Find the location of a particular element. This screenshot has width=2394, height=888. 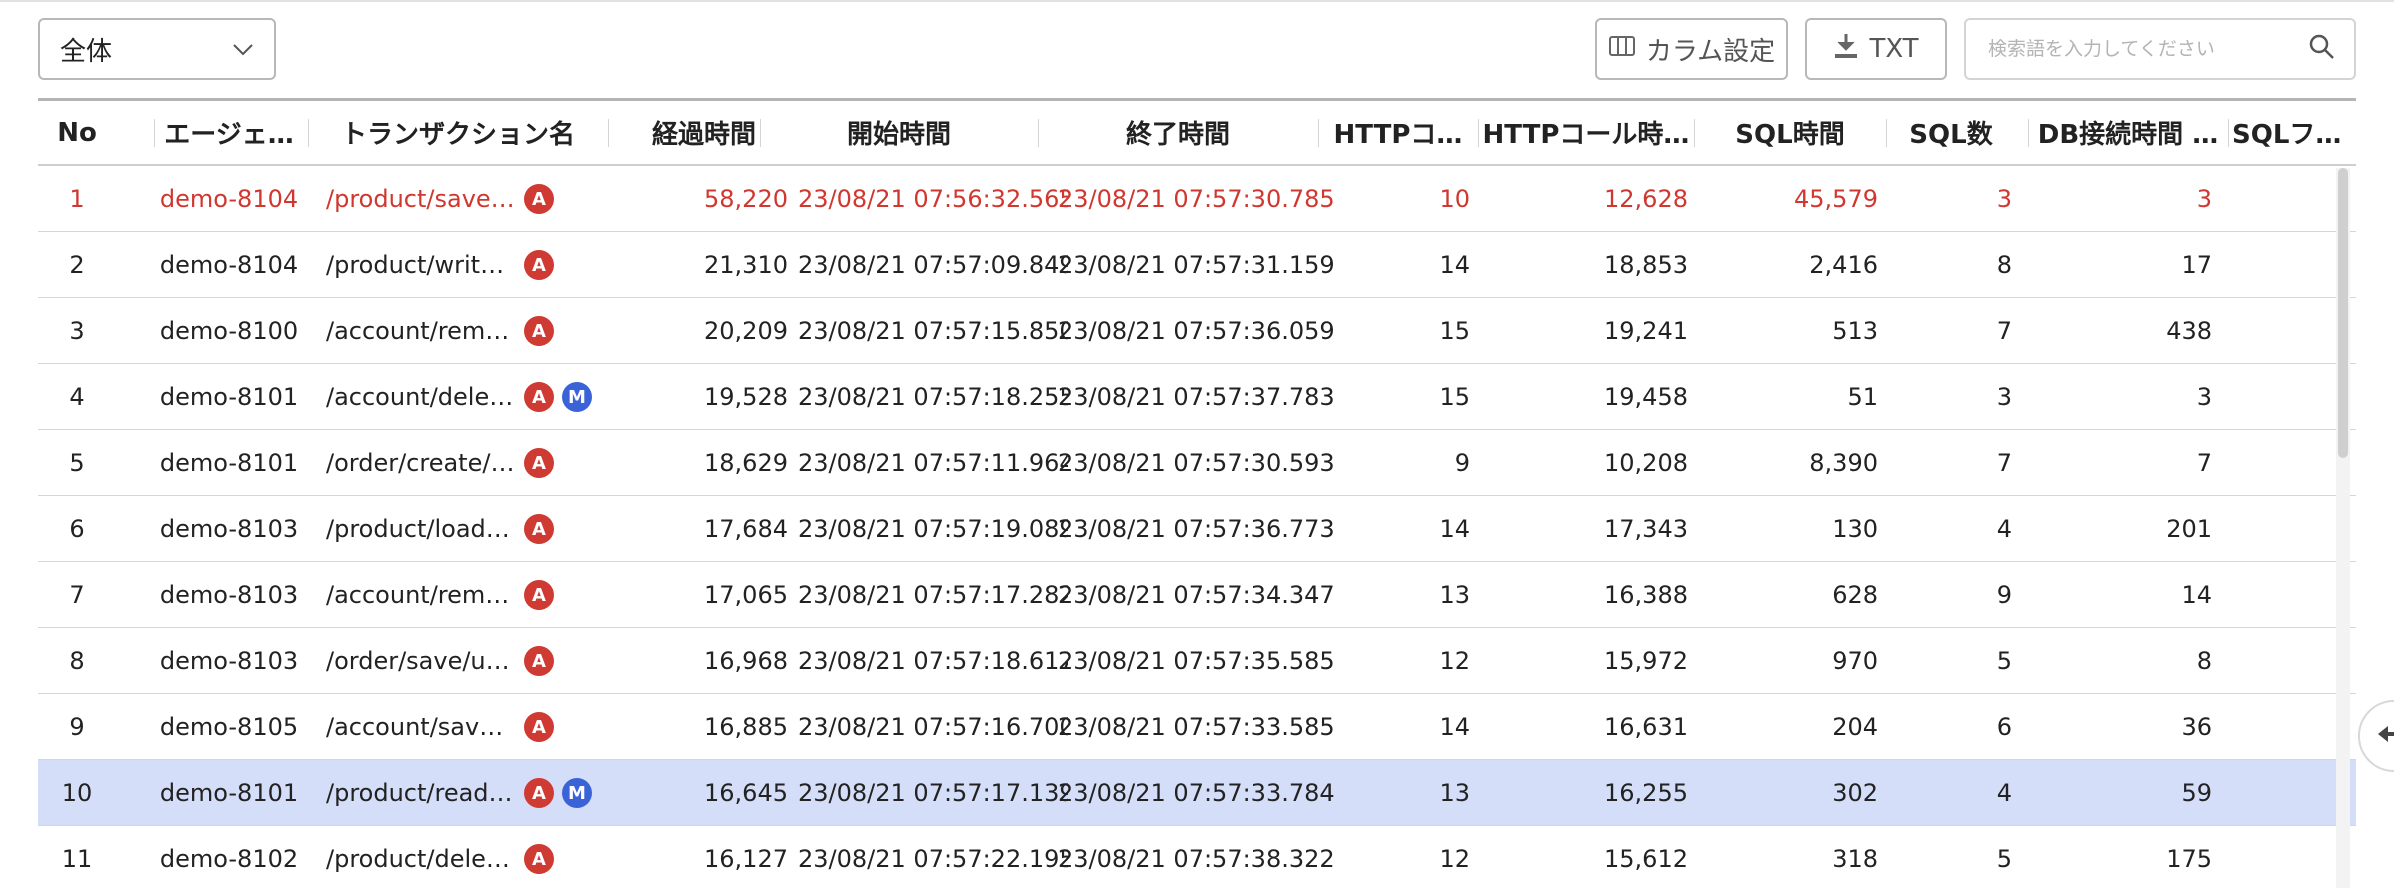

scope-dropdown-value: 全体 is located at coordinates (86, 51).